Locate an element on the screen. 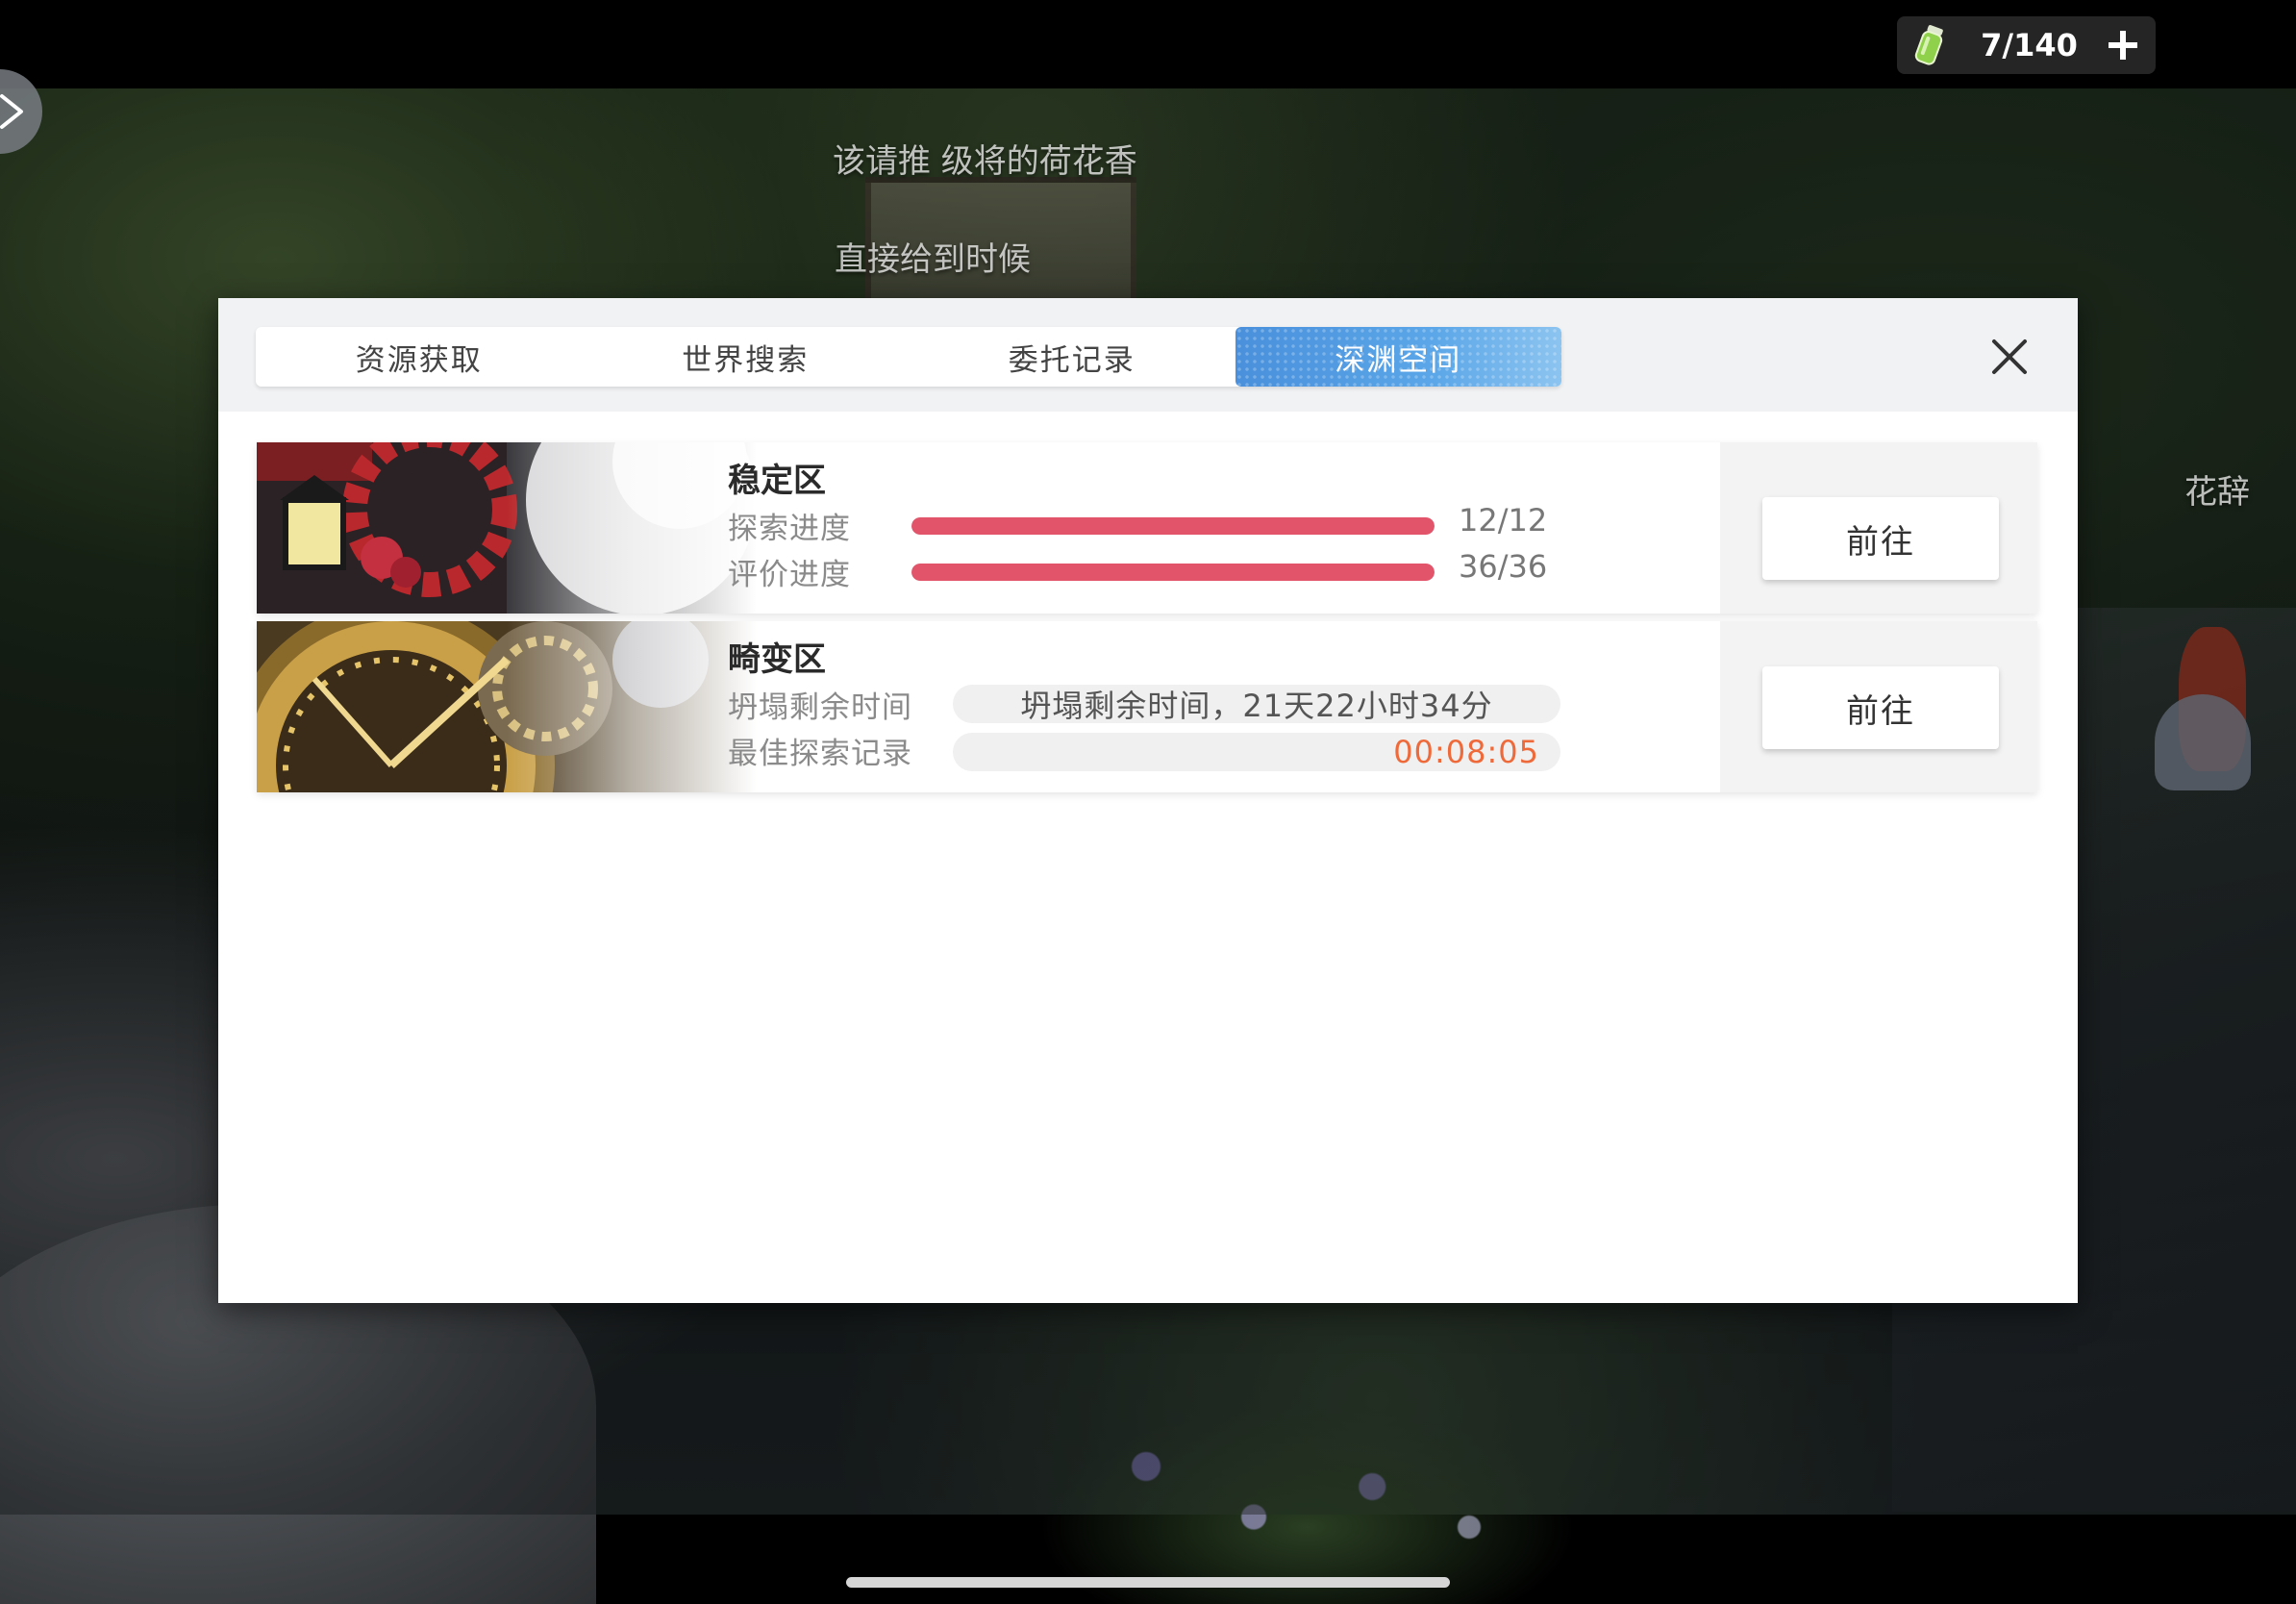 The height and width of the screenshot is (1604, 2296). zone-card-stable: 稳定区 探索进度 12/12 评价进度 36/36 前往 is located at coordinates (1147, 528).